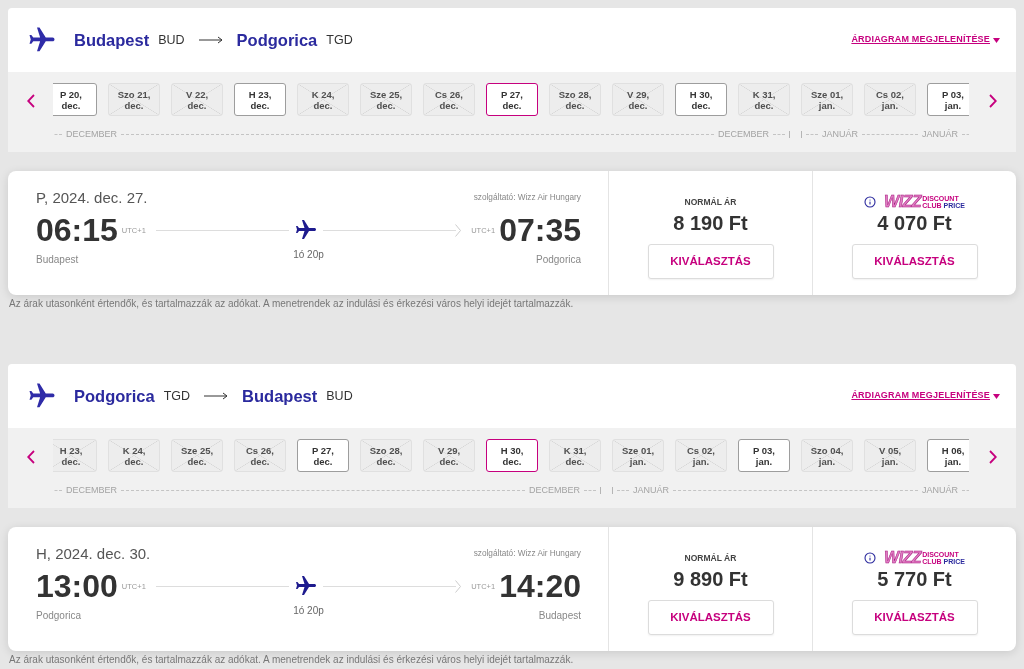 This screenshot has width=1024, height=669. What do you see at coordinates (710, 223) in the screenshot?
I see `fare-price: 8 190 Ft` at bounding box center [710, 223].